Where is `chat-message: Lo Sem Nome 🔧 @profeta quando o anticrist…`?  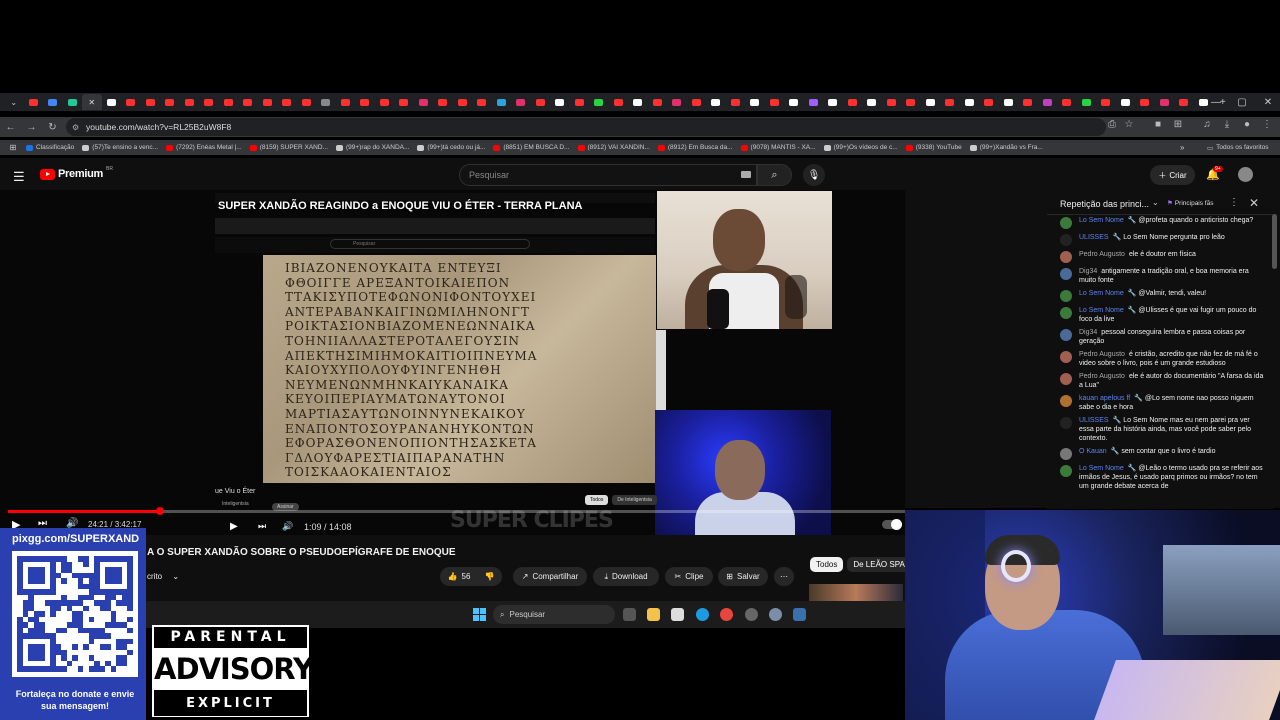 chat-message: Lo Sem Nome 🔧 @profeta quando o anticrist… is located at coordinates (1162, 222).